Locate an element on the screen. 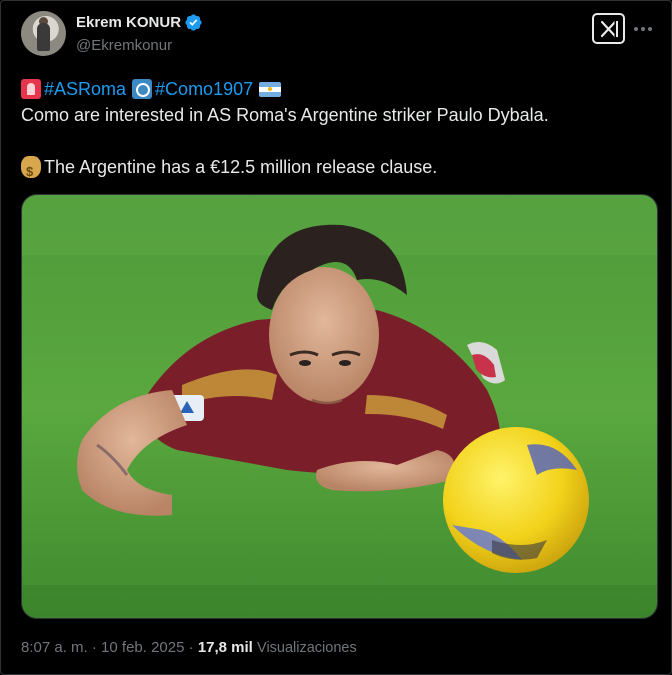  views-label: Visualizaciones is located at coordinates (307, 648).